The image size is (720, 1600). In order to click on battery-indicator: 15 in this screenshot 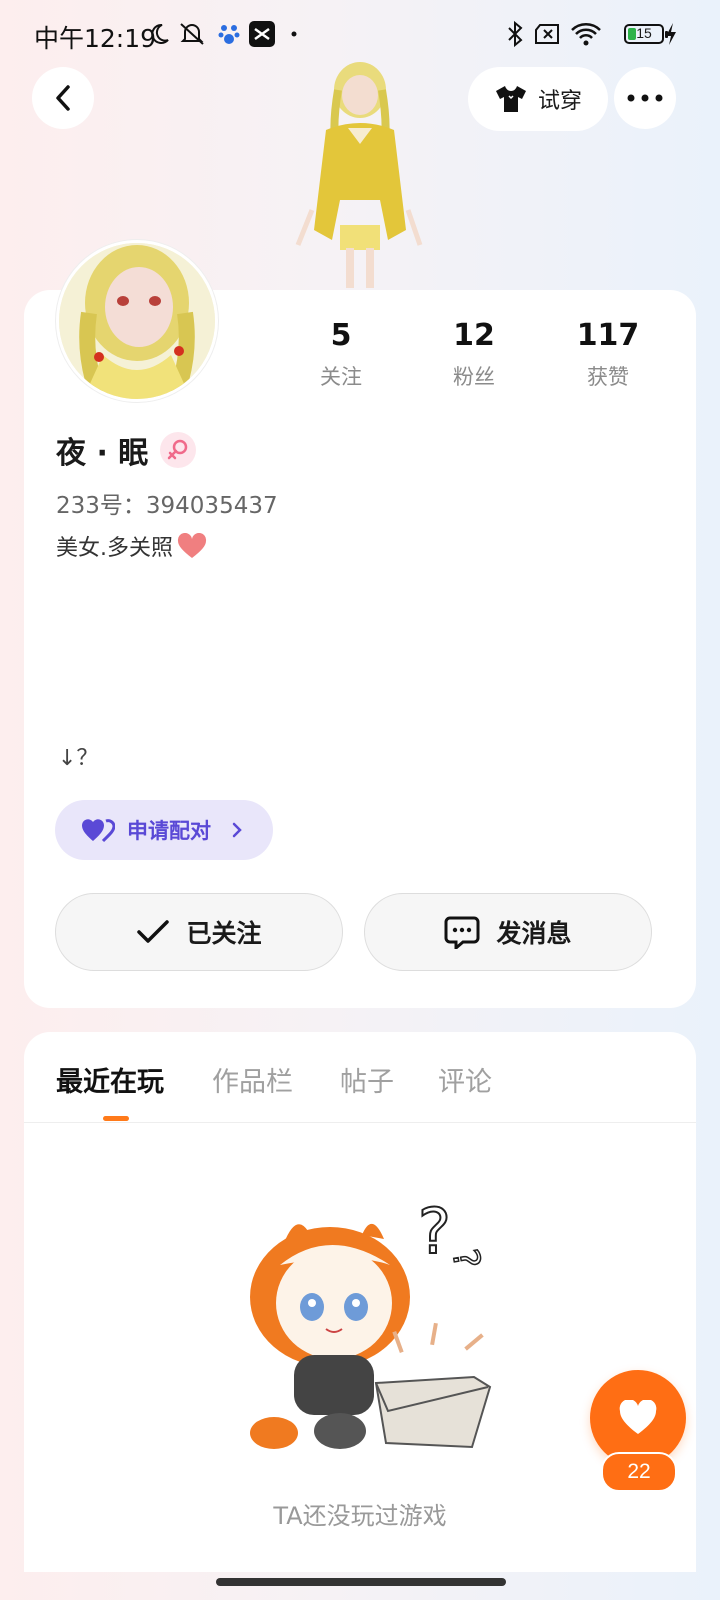, I will do `click(646, 34)`.